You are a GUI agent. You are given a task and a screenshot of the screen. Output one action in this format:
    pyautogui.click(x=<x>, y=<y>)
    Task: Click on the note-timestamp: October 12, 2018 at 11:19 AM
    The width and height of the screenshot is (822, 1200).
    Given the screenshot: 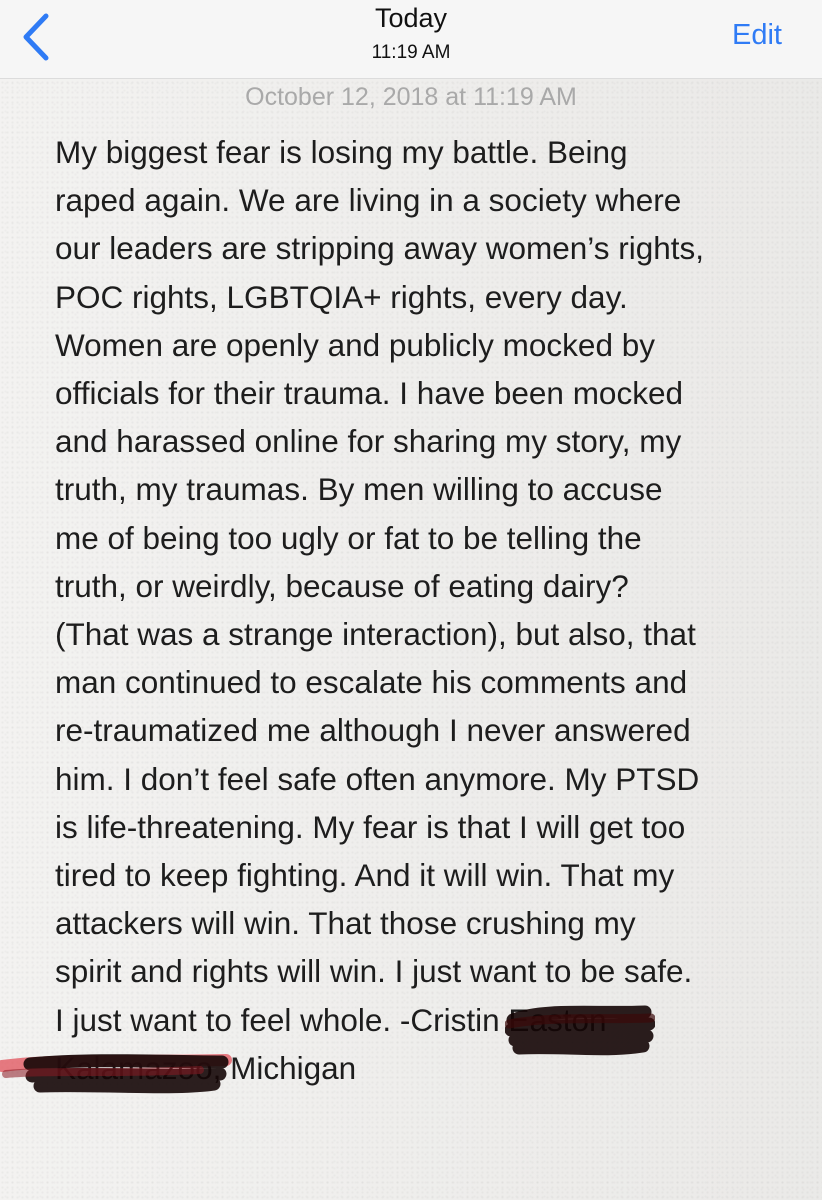 What is the action you would take?
    pyautogui.click(x=411, y=97)
    